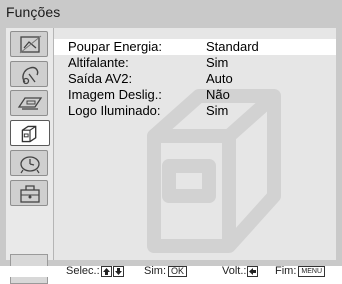 The height and width of the screenshot is (284, 342). What do you see at coordinates (115, 94) in the screenshot?
I see `option-label: Imagem Deslig.:` at bounding box center [115, 94].